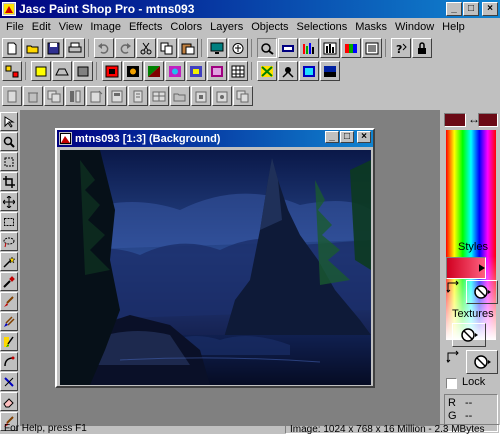  Describe the element at coordinates (490, 9) in the screenshot. I see `close-button: ×` at that location.